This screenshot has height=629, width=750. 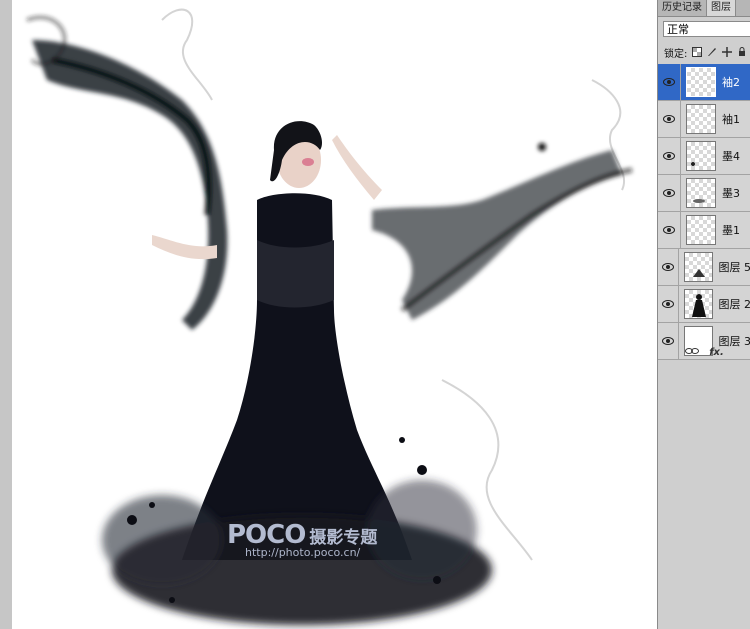 I want to click on layer-row: 图层 5, so click(x=704, y=267).